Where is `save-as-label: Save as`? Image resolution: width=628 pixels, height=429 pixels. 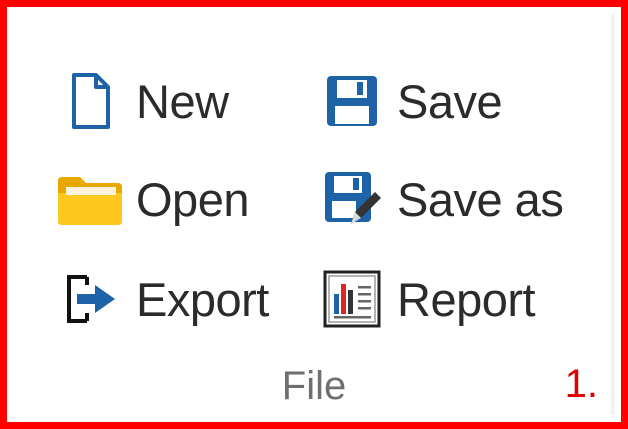
save-as-label: Save as is located at coordinates (480, 199).